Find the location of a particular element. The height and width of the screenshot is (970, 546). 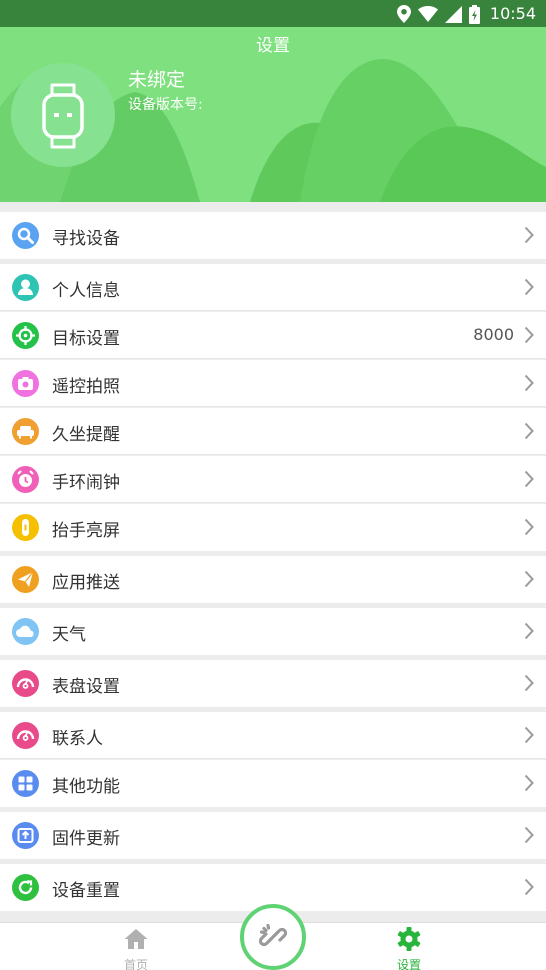

dial-icon is located at coordinates (25, 683).